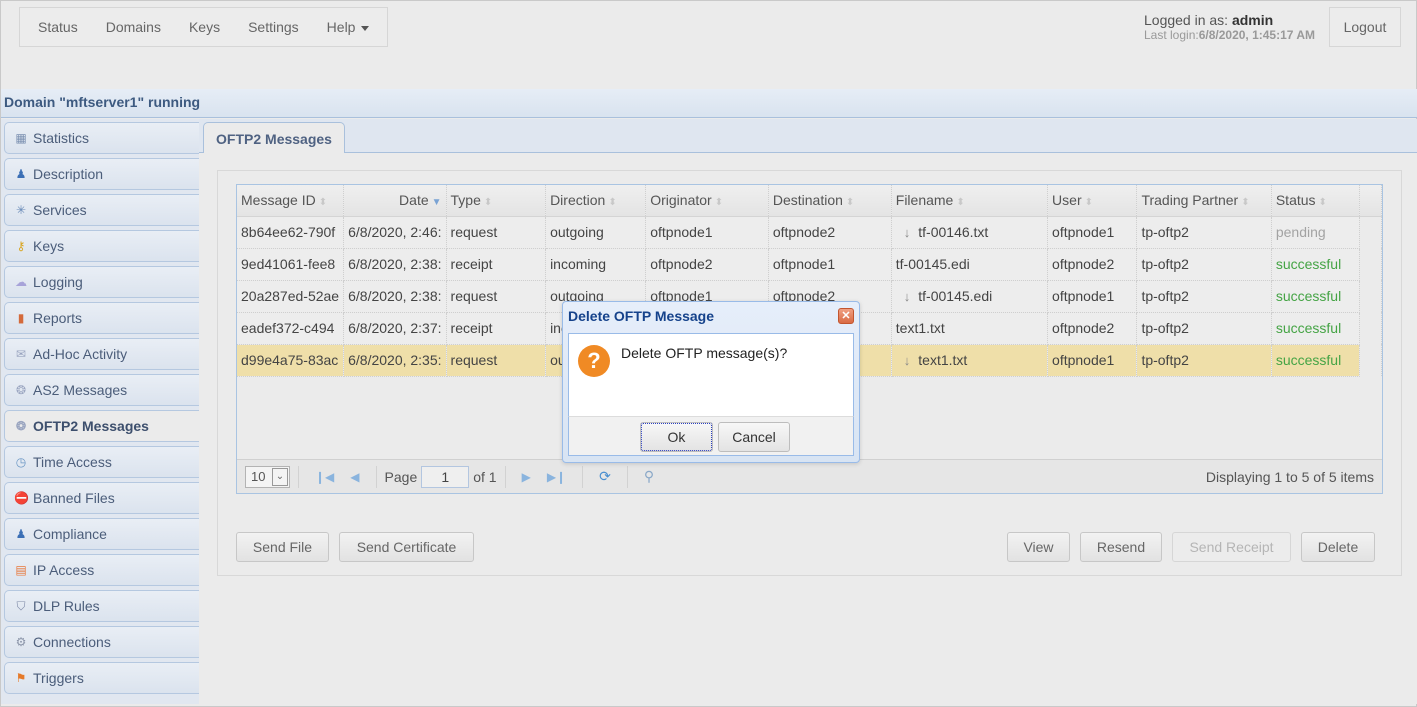  What do you see at coordinates (21, 354) in the screenshot?
I see `envelope-icon: ✉` at bounding box center [21, 354].